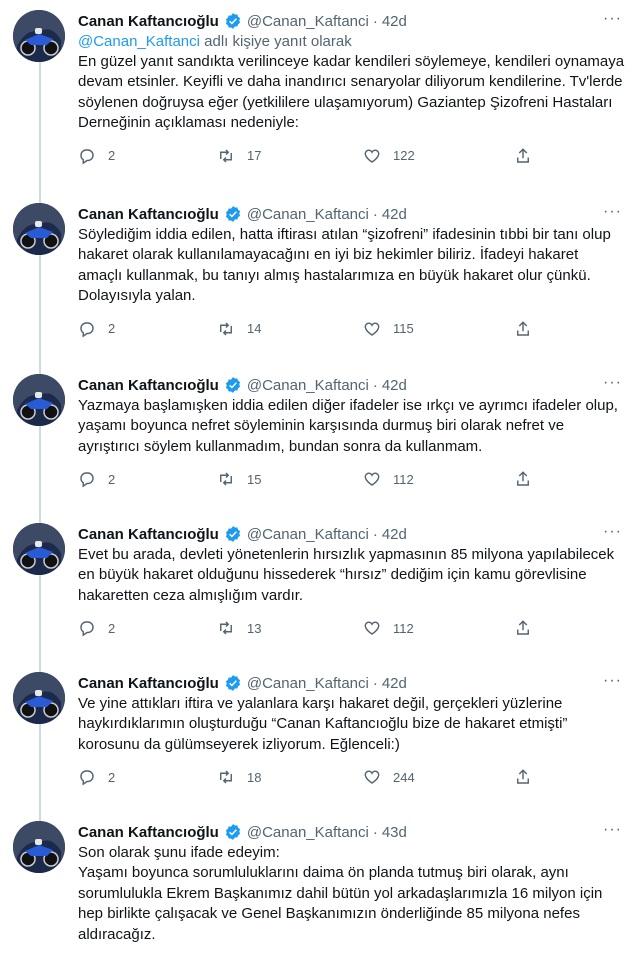  Describe the element at coordinates (239, 479) in the screenshot. I see `retweet-button: 15` at that location.